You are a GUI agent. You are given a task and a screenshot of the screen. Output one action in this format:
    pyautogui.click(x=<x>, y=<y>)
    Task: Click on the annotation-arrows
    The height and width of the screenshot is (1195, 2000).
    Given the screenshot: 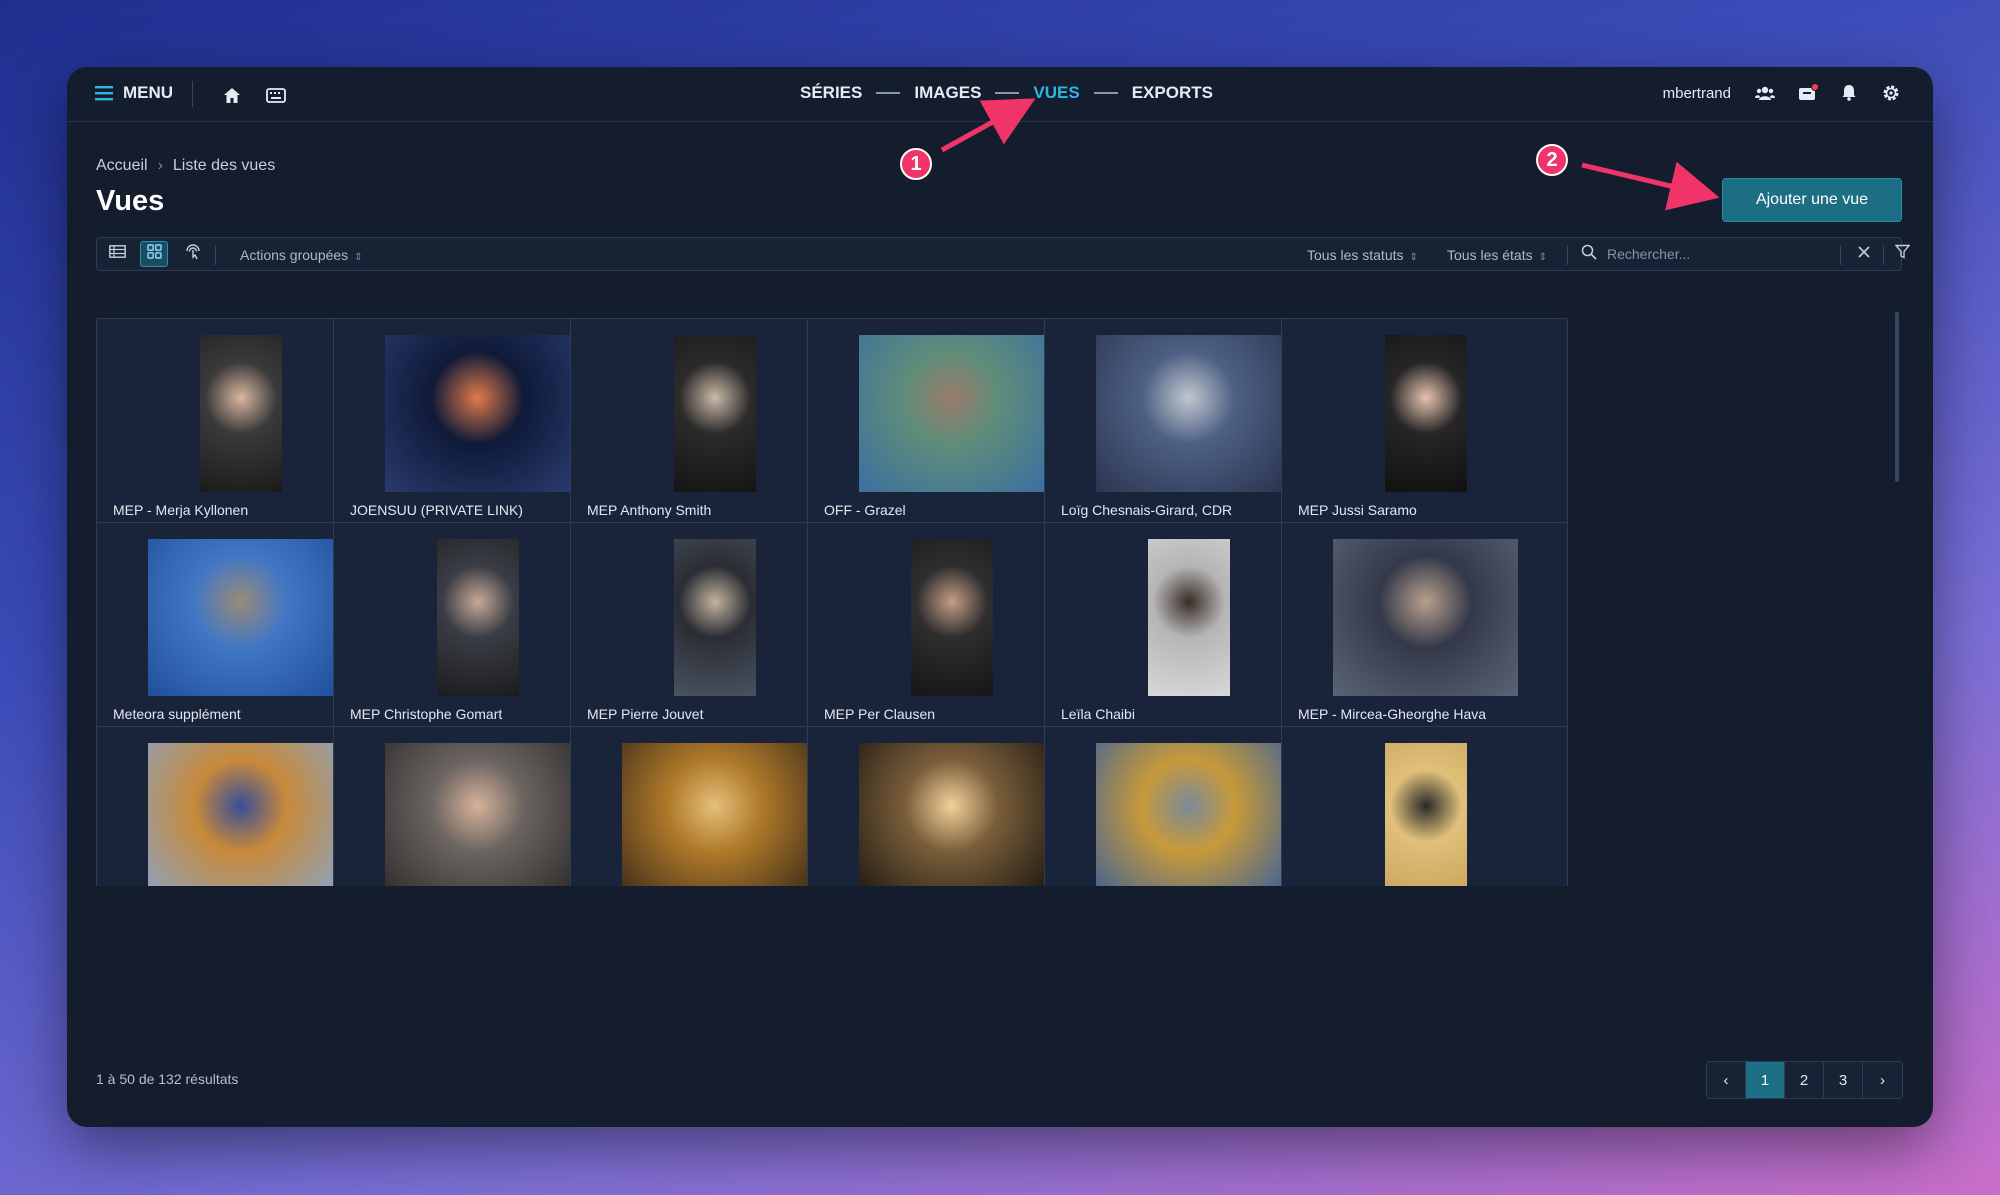 What is the action you would take?
    pyautogui.click(x=1330, y=154)
    